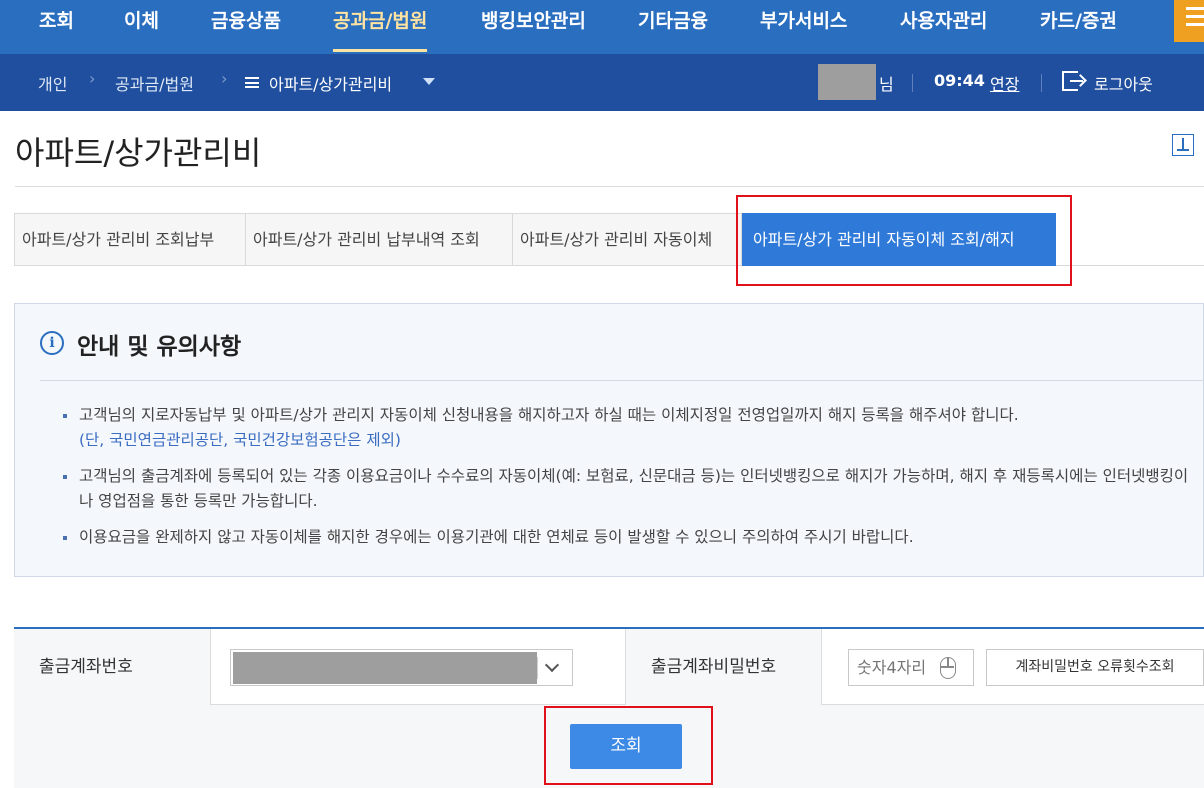 The width and height of the screenshot is (1204, 788). What do you see at coordinates (380, 50) in the screenshot?
I see `active-underline` at bounding box center [380, 50].